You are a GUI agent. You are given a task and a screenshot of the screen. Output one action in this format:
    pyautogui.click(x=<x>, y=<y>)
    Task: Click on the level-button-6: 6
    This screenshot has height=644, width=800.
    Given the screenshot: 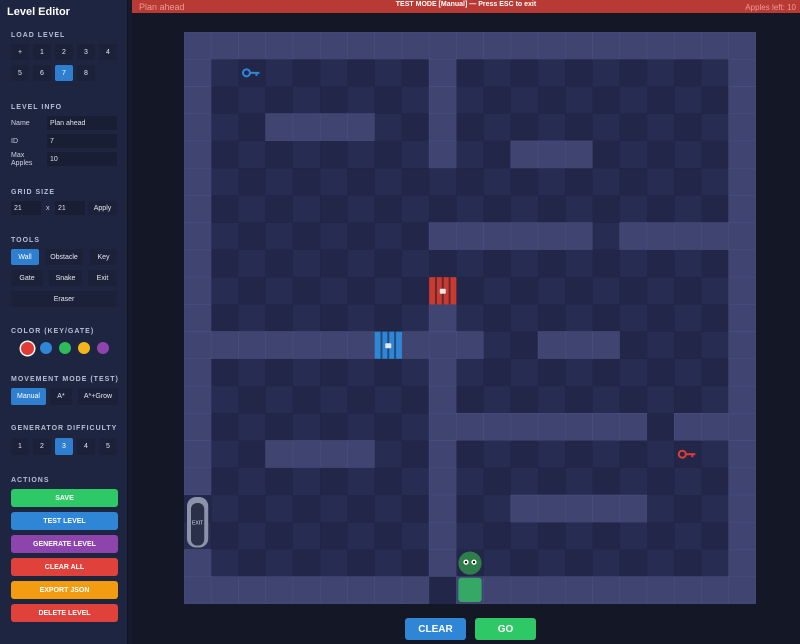 What is the action you would take?
    pyautogui.click(x=42, y=73)
    